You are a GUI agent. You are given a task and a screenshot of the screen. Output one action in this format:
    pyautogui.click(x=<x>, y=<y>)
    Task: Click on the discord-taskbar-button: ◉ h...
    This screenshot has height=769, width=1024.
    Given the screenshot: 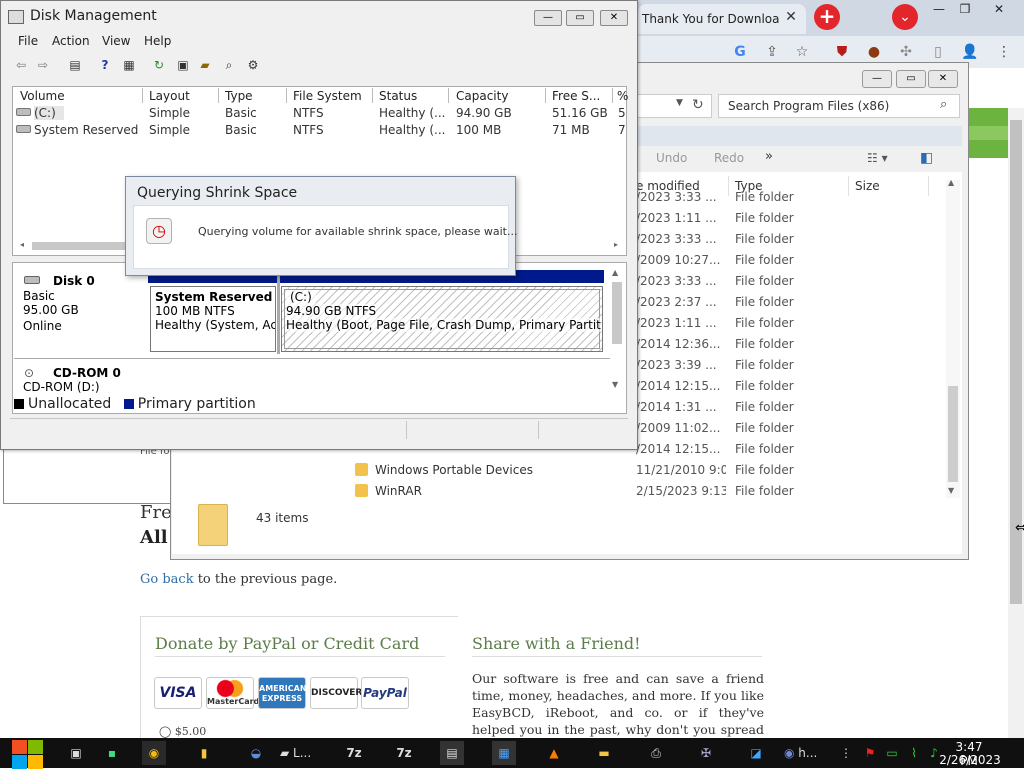 What is the action you would take?
    pyautogui.click(x=804, y=753)
    